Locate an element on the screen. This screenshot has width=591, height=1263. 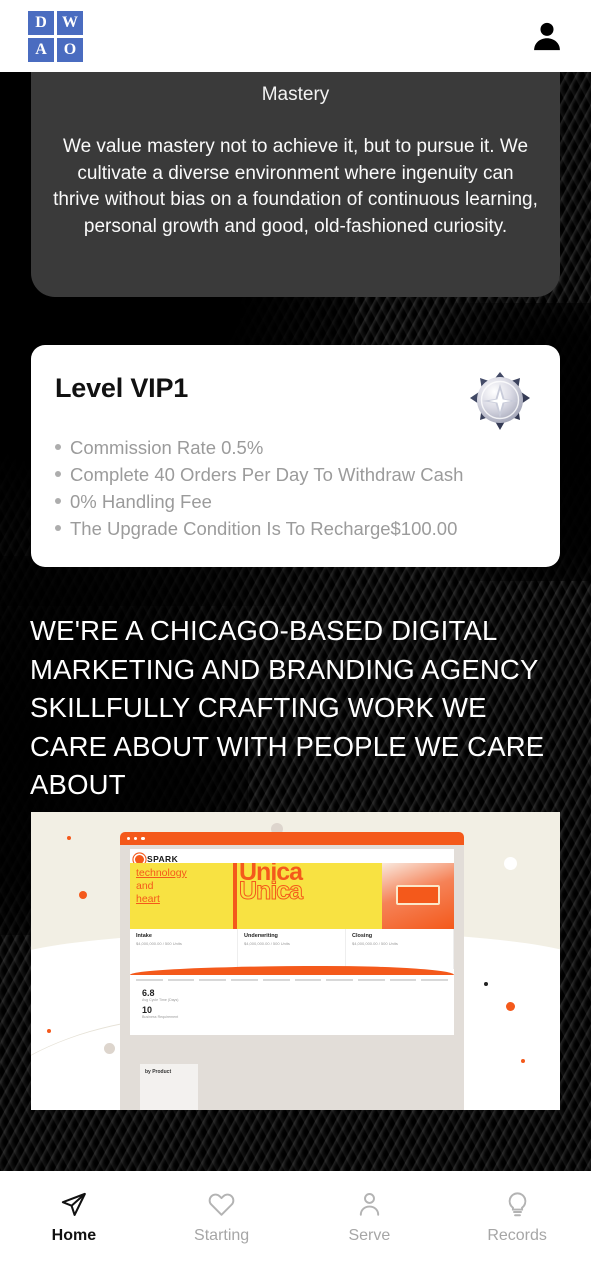
stage-card-title: Intake is located at coordinates (144, 936).